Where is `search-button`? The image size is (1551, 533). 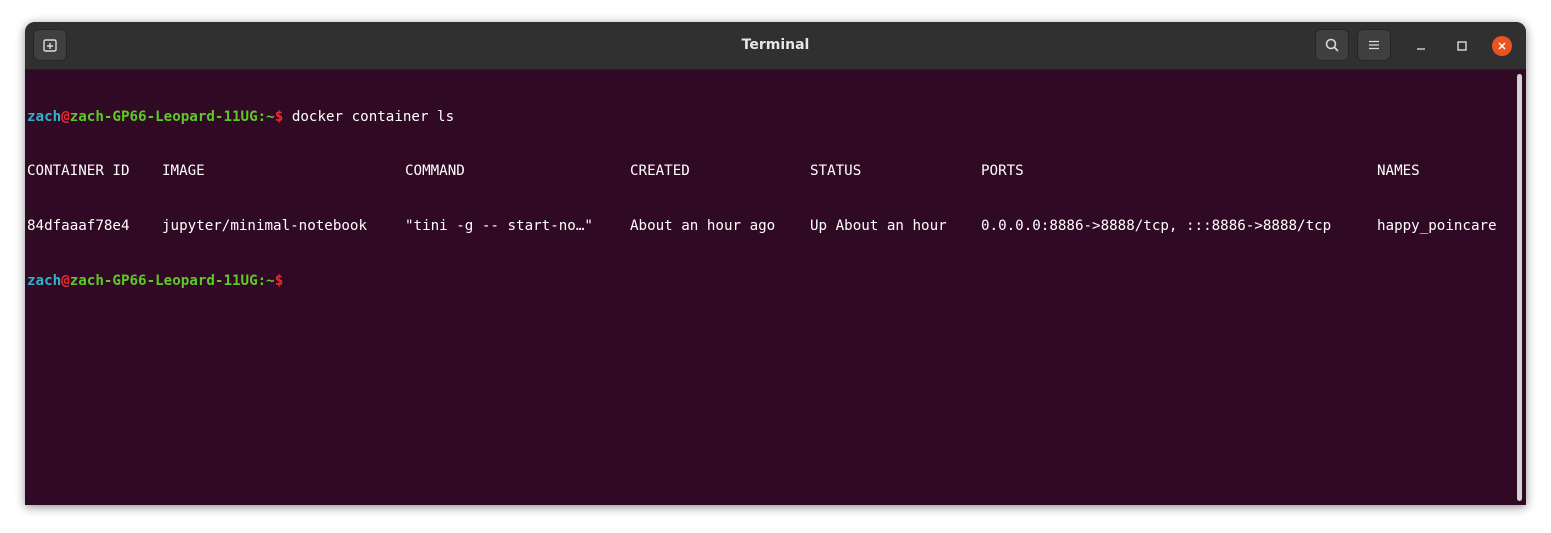 search-button is located at coordinates (1332, 45).